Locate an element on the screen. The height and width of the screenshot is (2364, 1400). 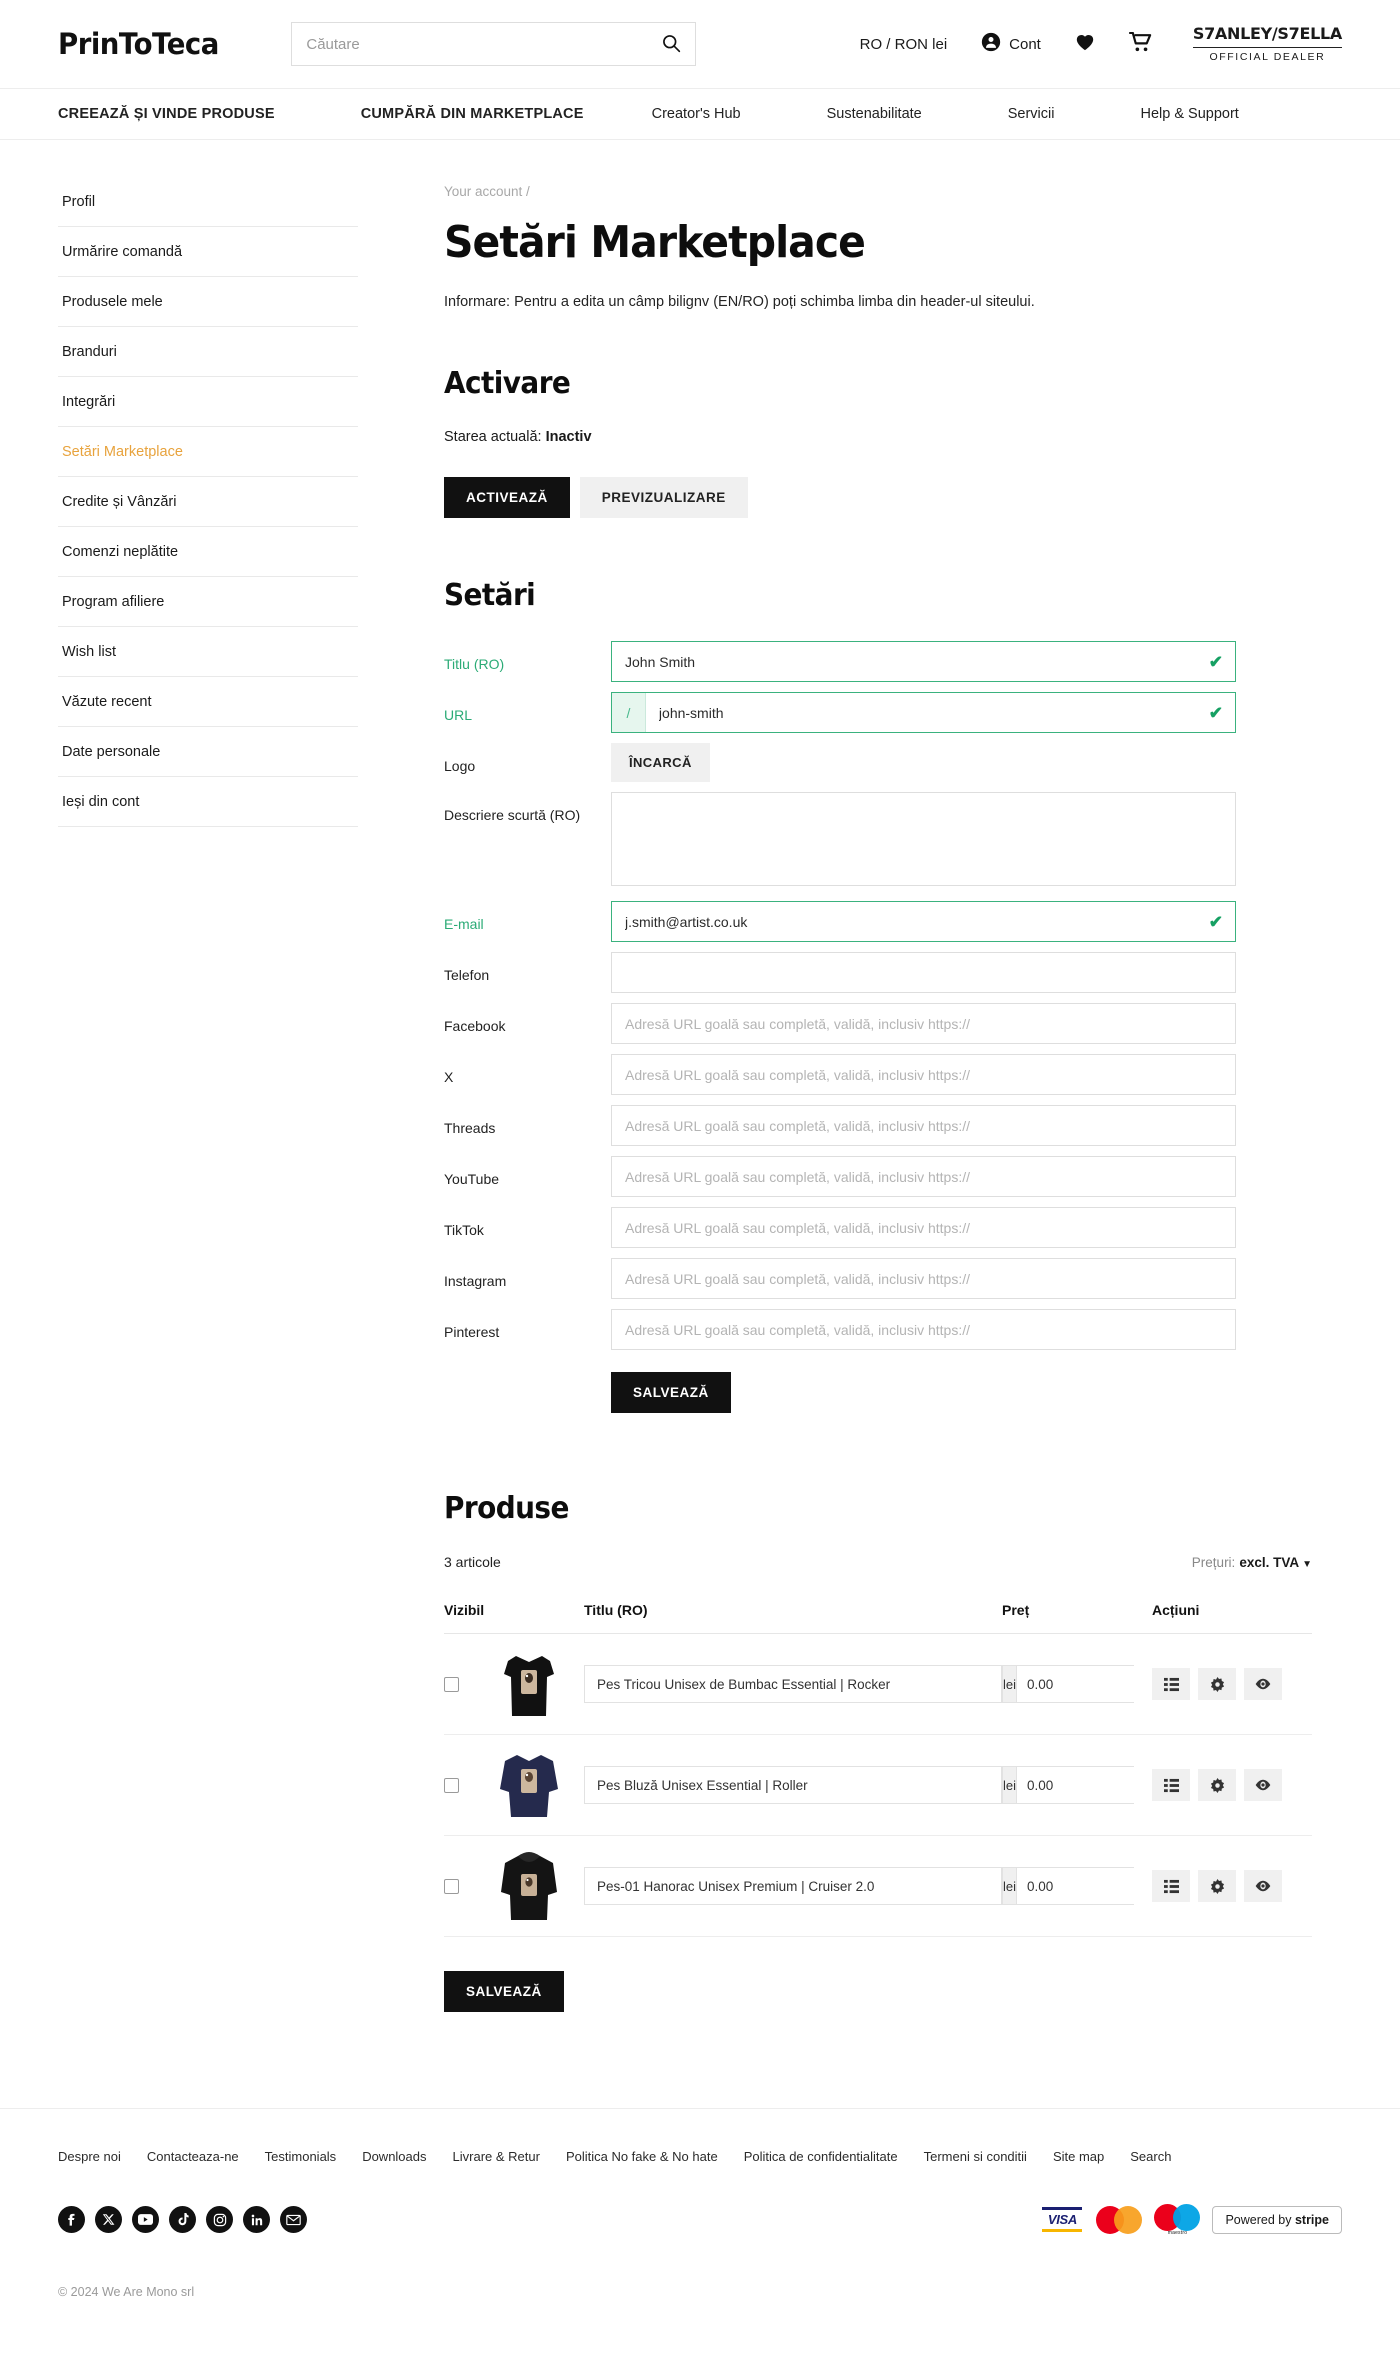
sidebar-item-date-personale: Date personale is located at coordinates (208, 752).